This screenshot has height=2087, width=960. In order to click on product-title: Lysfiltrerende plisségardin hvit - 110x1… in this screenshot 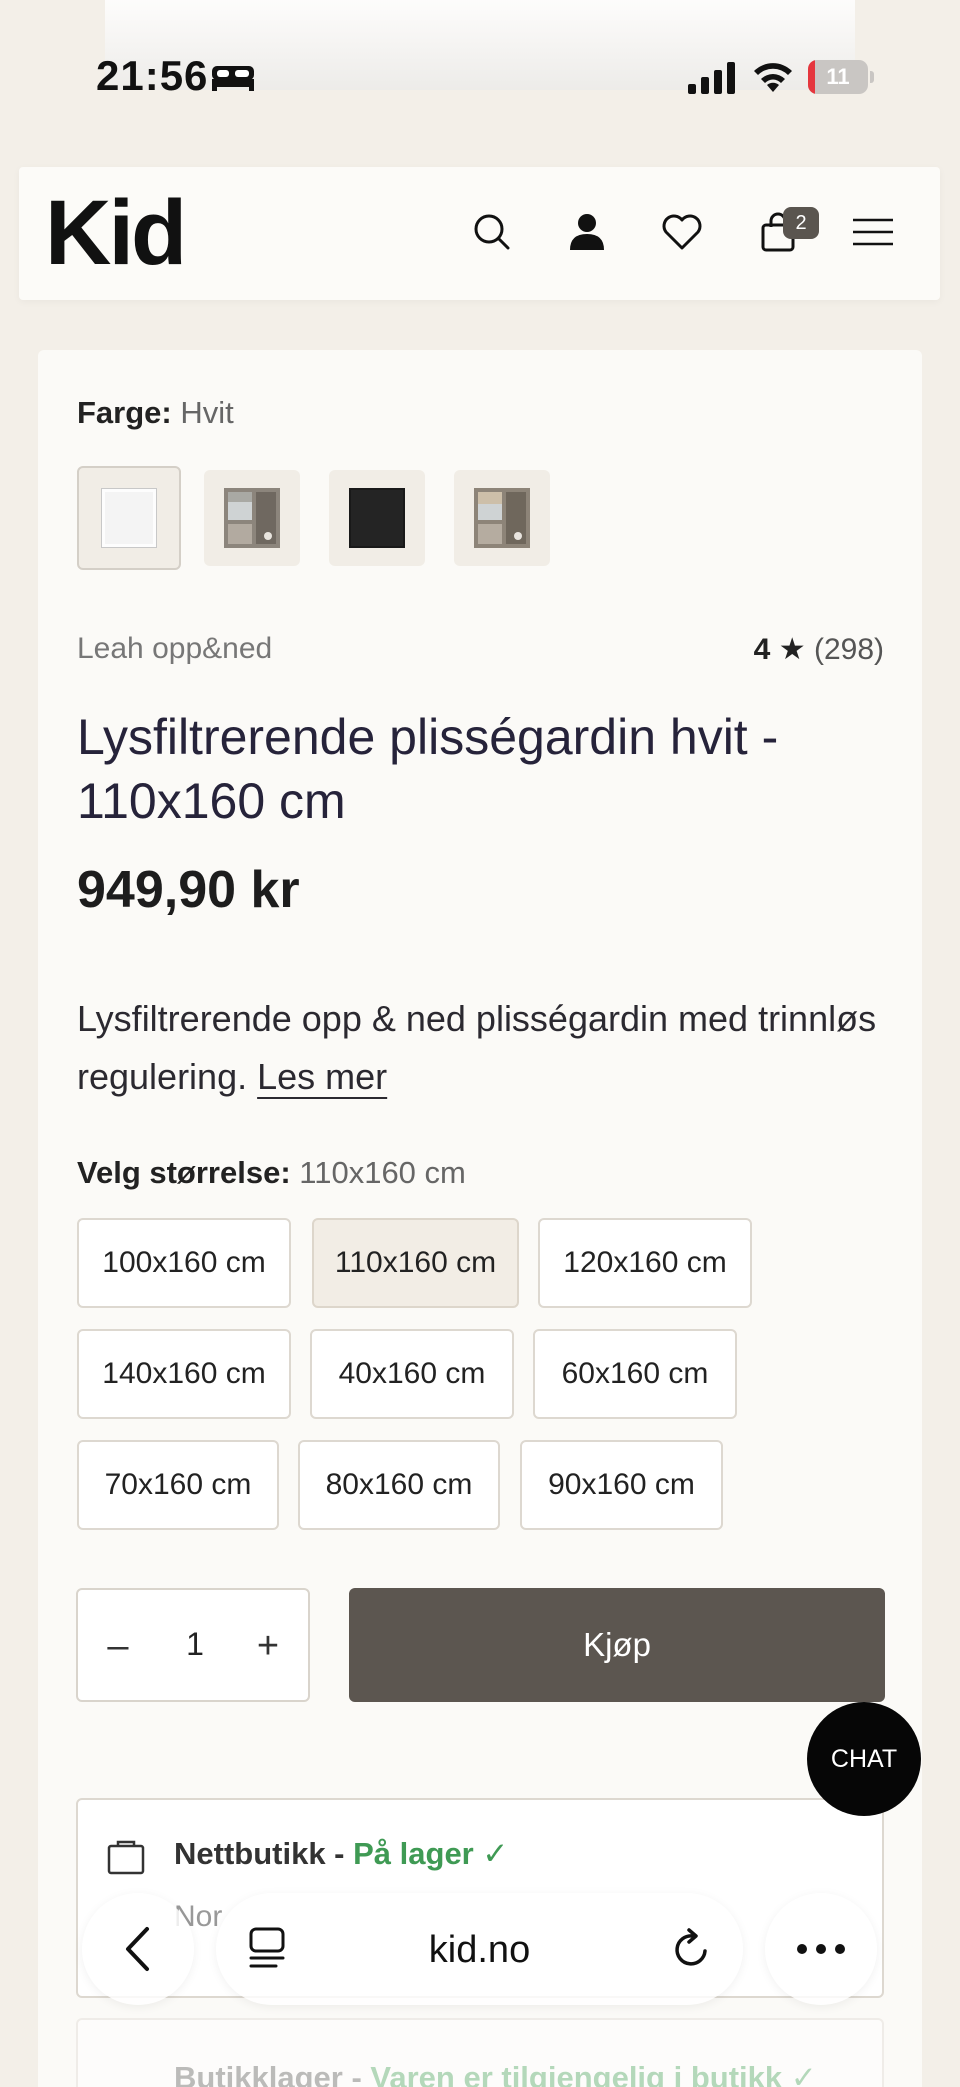, I will do `click(428, 769)`.